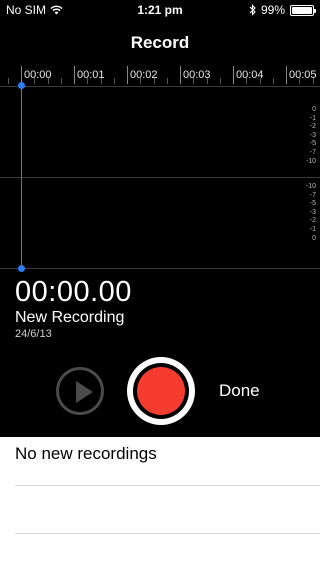  I want to click on record-icon, so click(161, 391).